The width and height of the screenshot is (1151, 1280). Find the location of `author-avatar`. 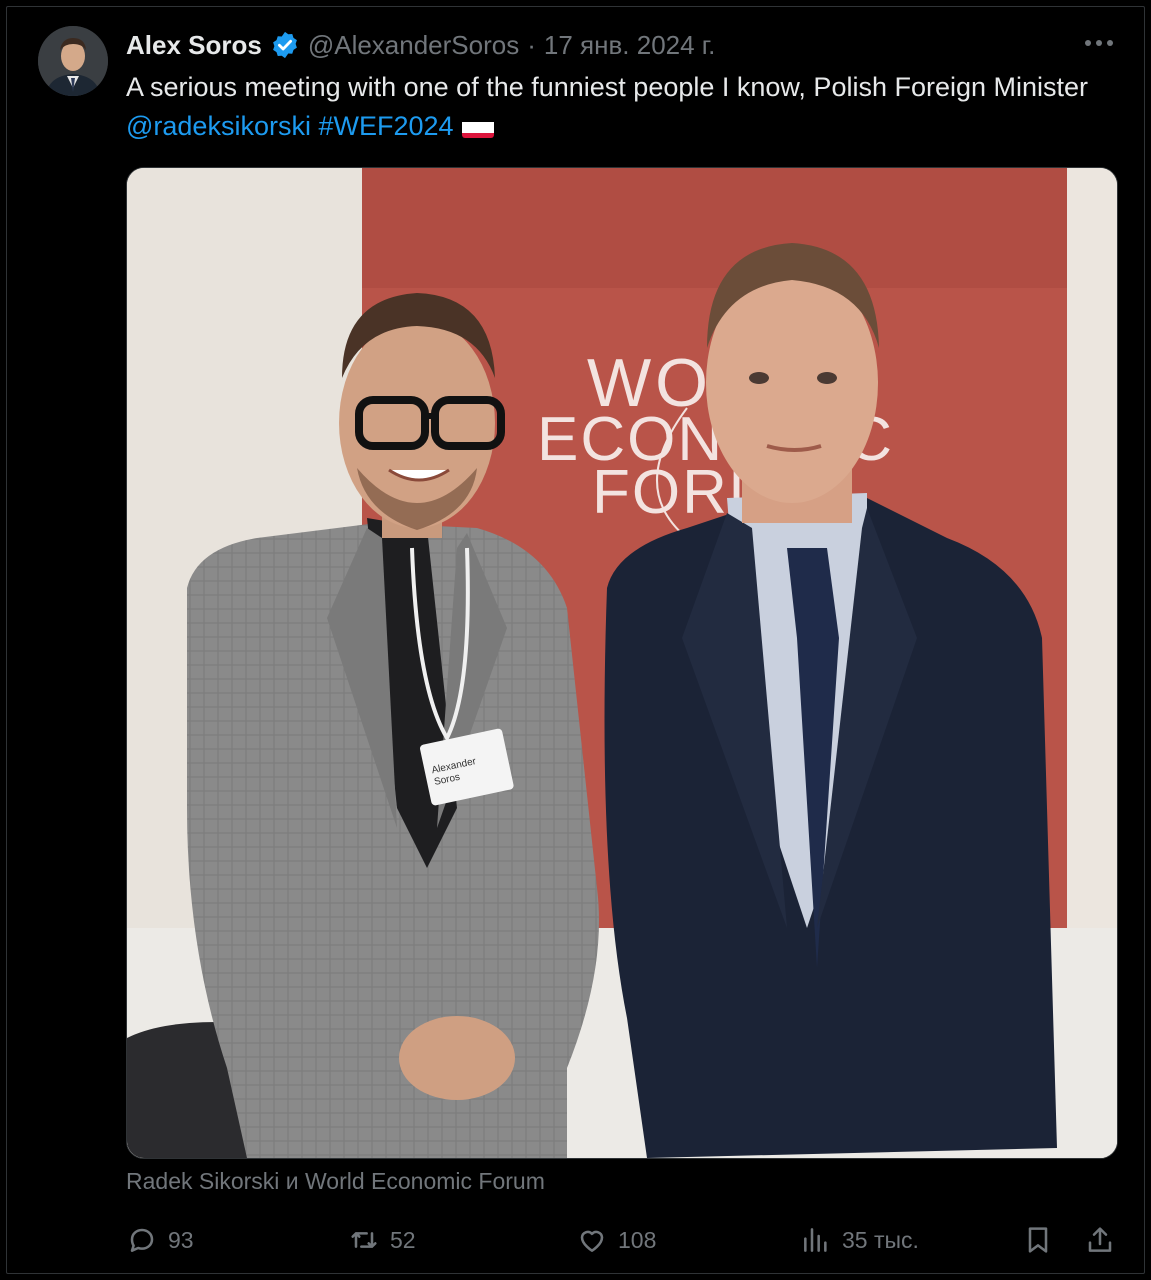

author-avatar is located at coordinates (73, 61).